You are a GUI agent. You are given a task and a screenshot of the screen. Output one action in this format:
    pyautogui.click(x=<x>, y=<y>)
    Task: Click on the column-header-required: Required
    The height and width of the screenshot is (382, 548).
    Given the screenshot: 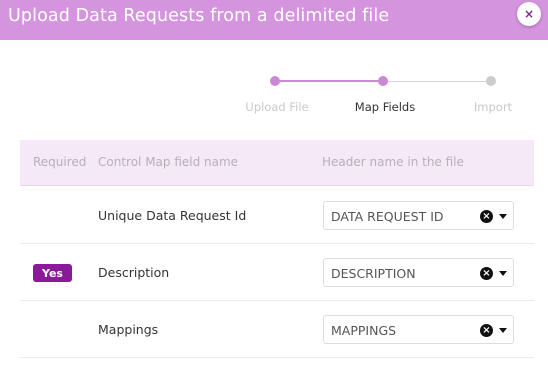 What is the action you would take?
    pyautogui.click(x=60, y=162)
    